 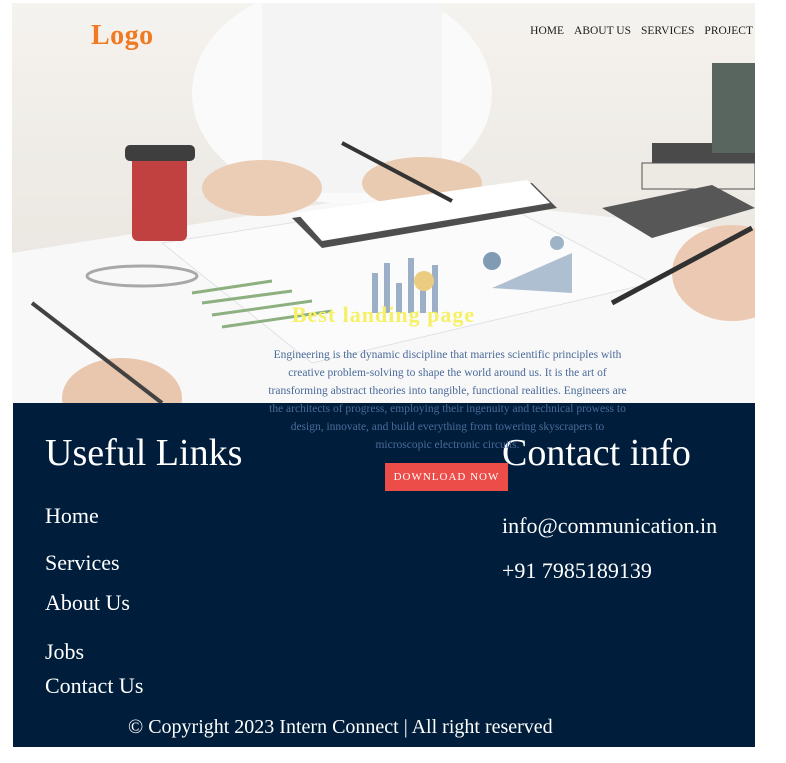 I want to click on site-logo: Logo, so click(x=122, y=36).